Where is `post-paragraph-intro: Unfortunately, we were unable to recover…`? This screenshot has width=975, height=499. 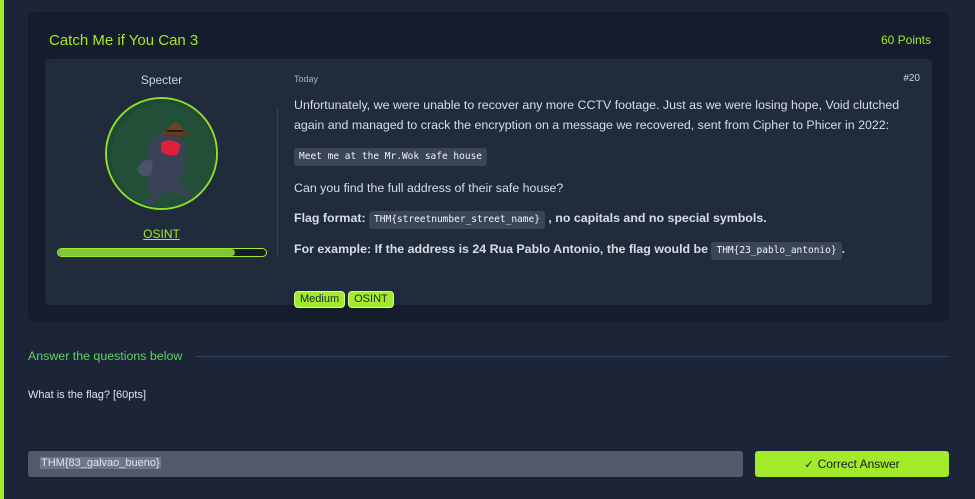 post-paragraph-intro: Unfortunately, we were unable to recover… is located at coordinates (597, 115).